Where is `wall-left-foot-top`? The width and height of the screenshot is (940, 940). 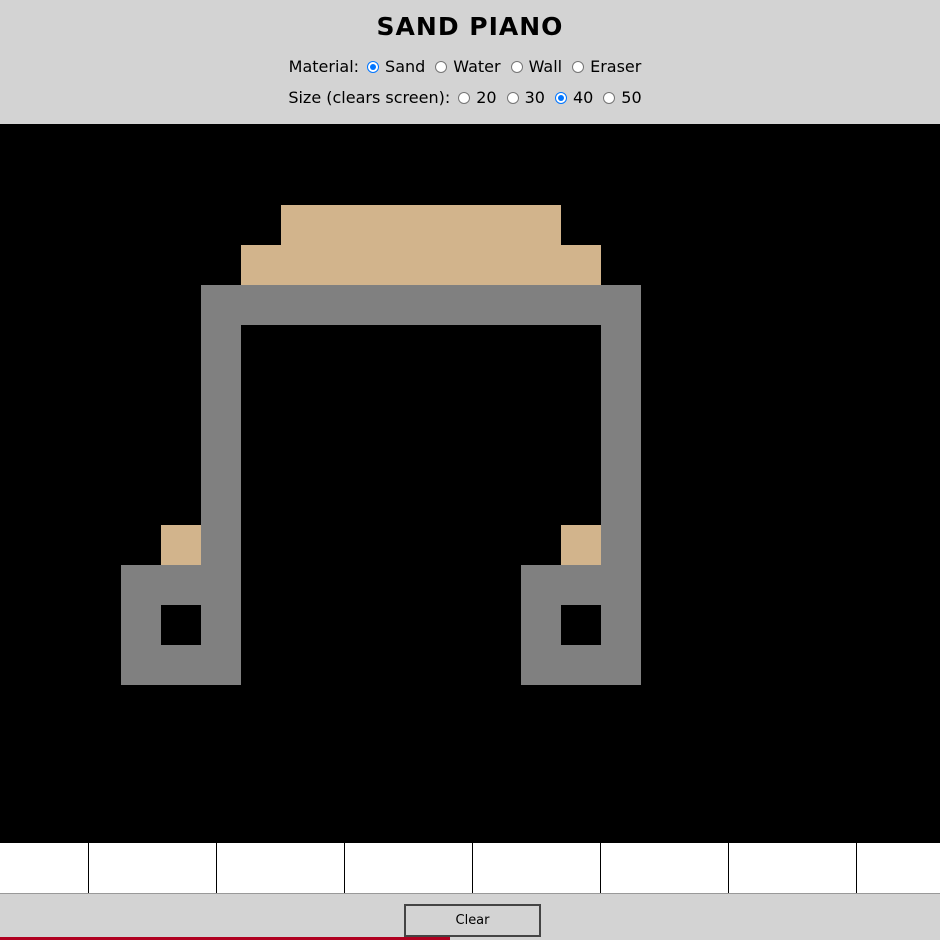
wall-left-foot-top is located at coordinates (181, 585).